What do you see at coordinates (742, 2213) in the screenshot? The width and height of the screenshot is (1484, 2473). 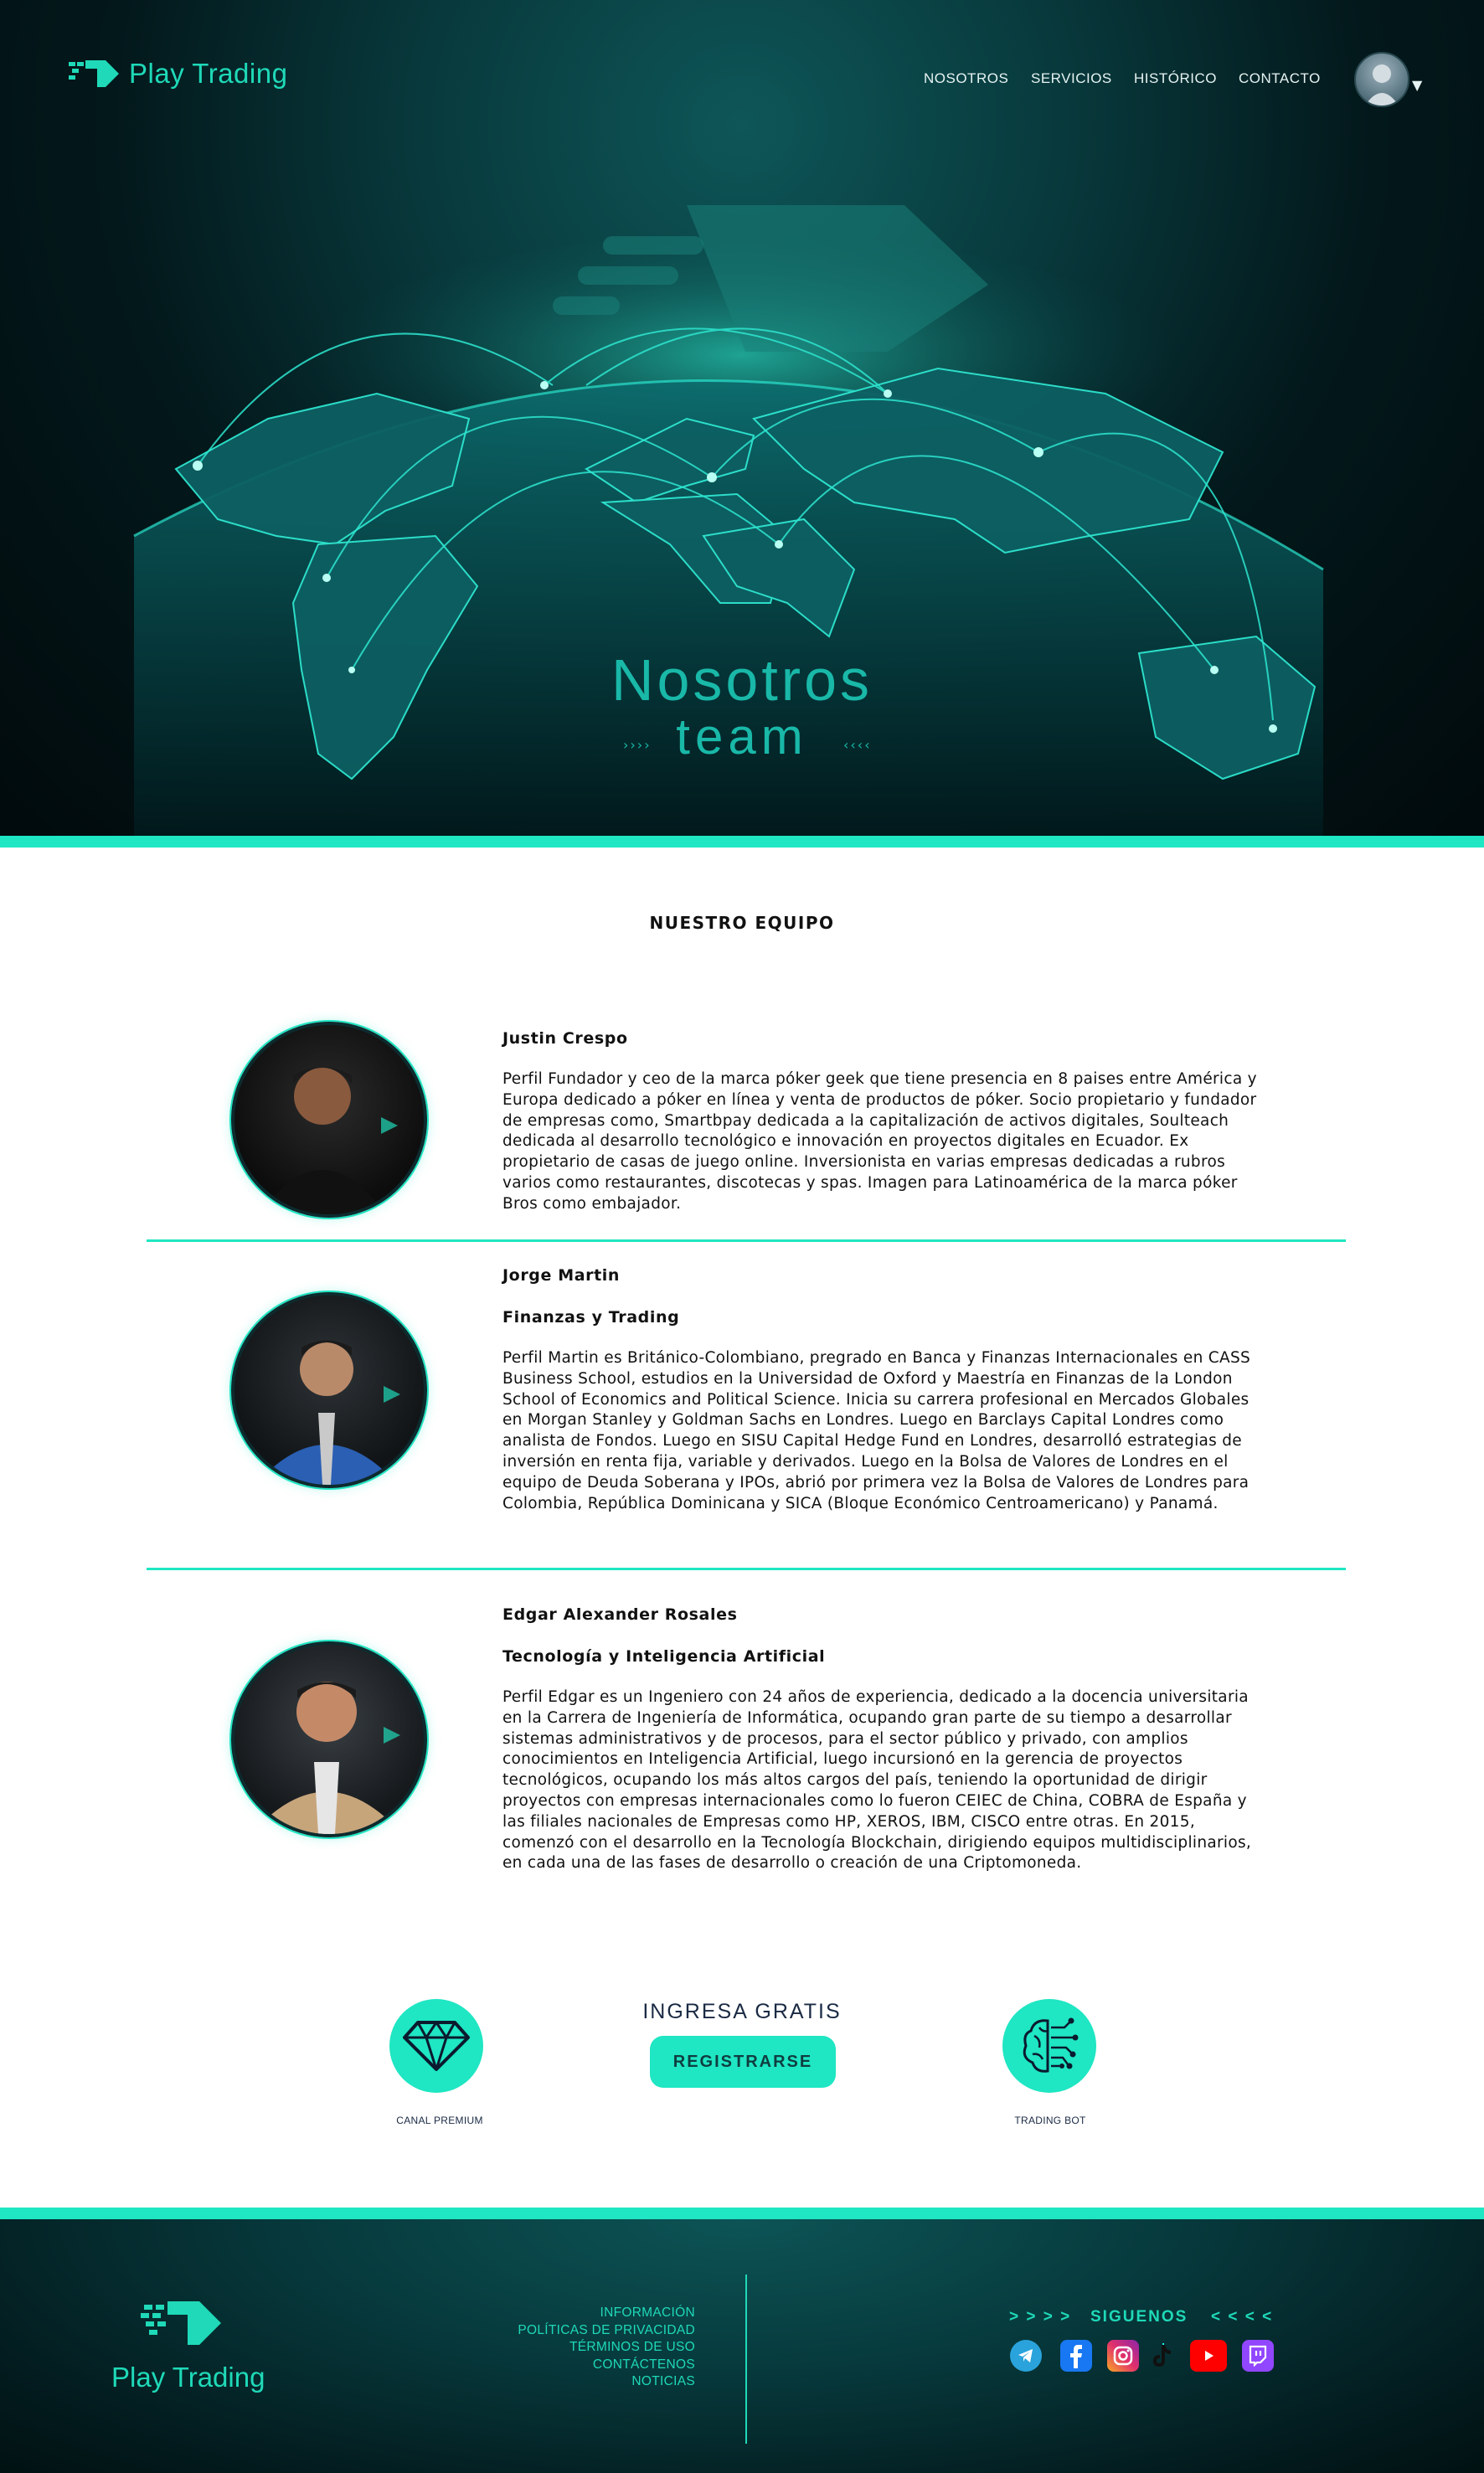 I see `footer-accent-band` at bounding box center [742, 2213].